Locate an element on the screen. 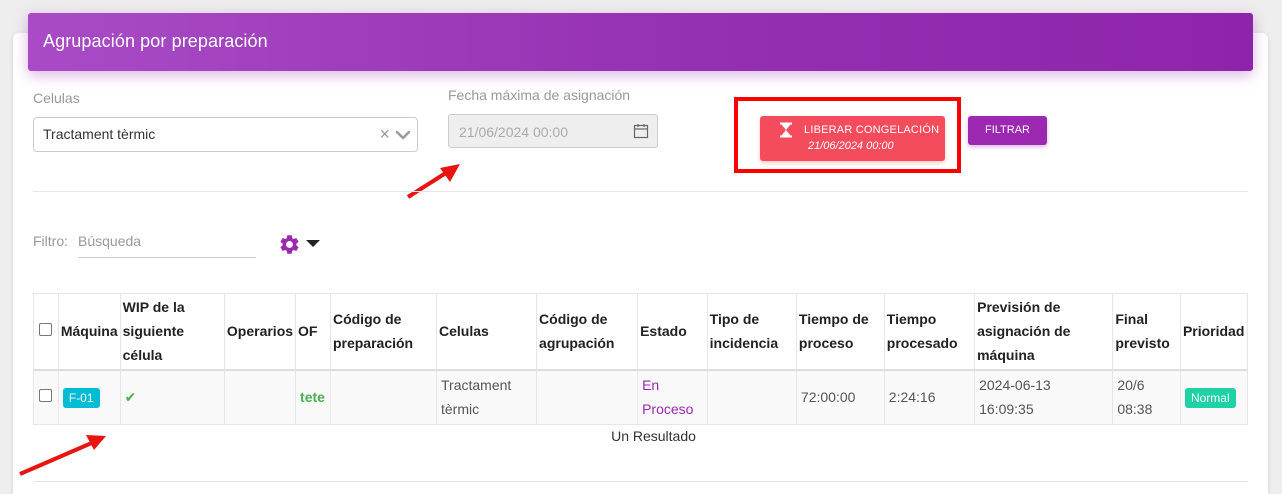 The height and width of the screenshot is (494, 1282). col-tipo-incidencia: Tipo de incidencia is located at coordinates (751, 332).